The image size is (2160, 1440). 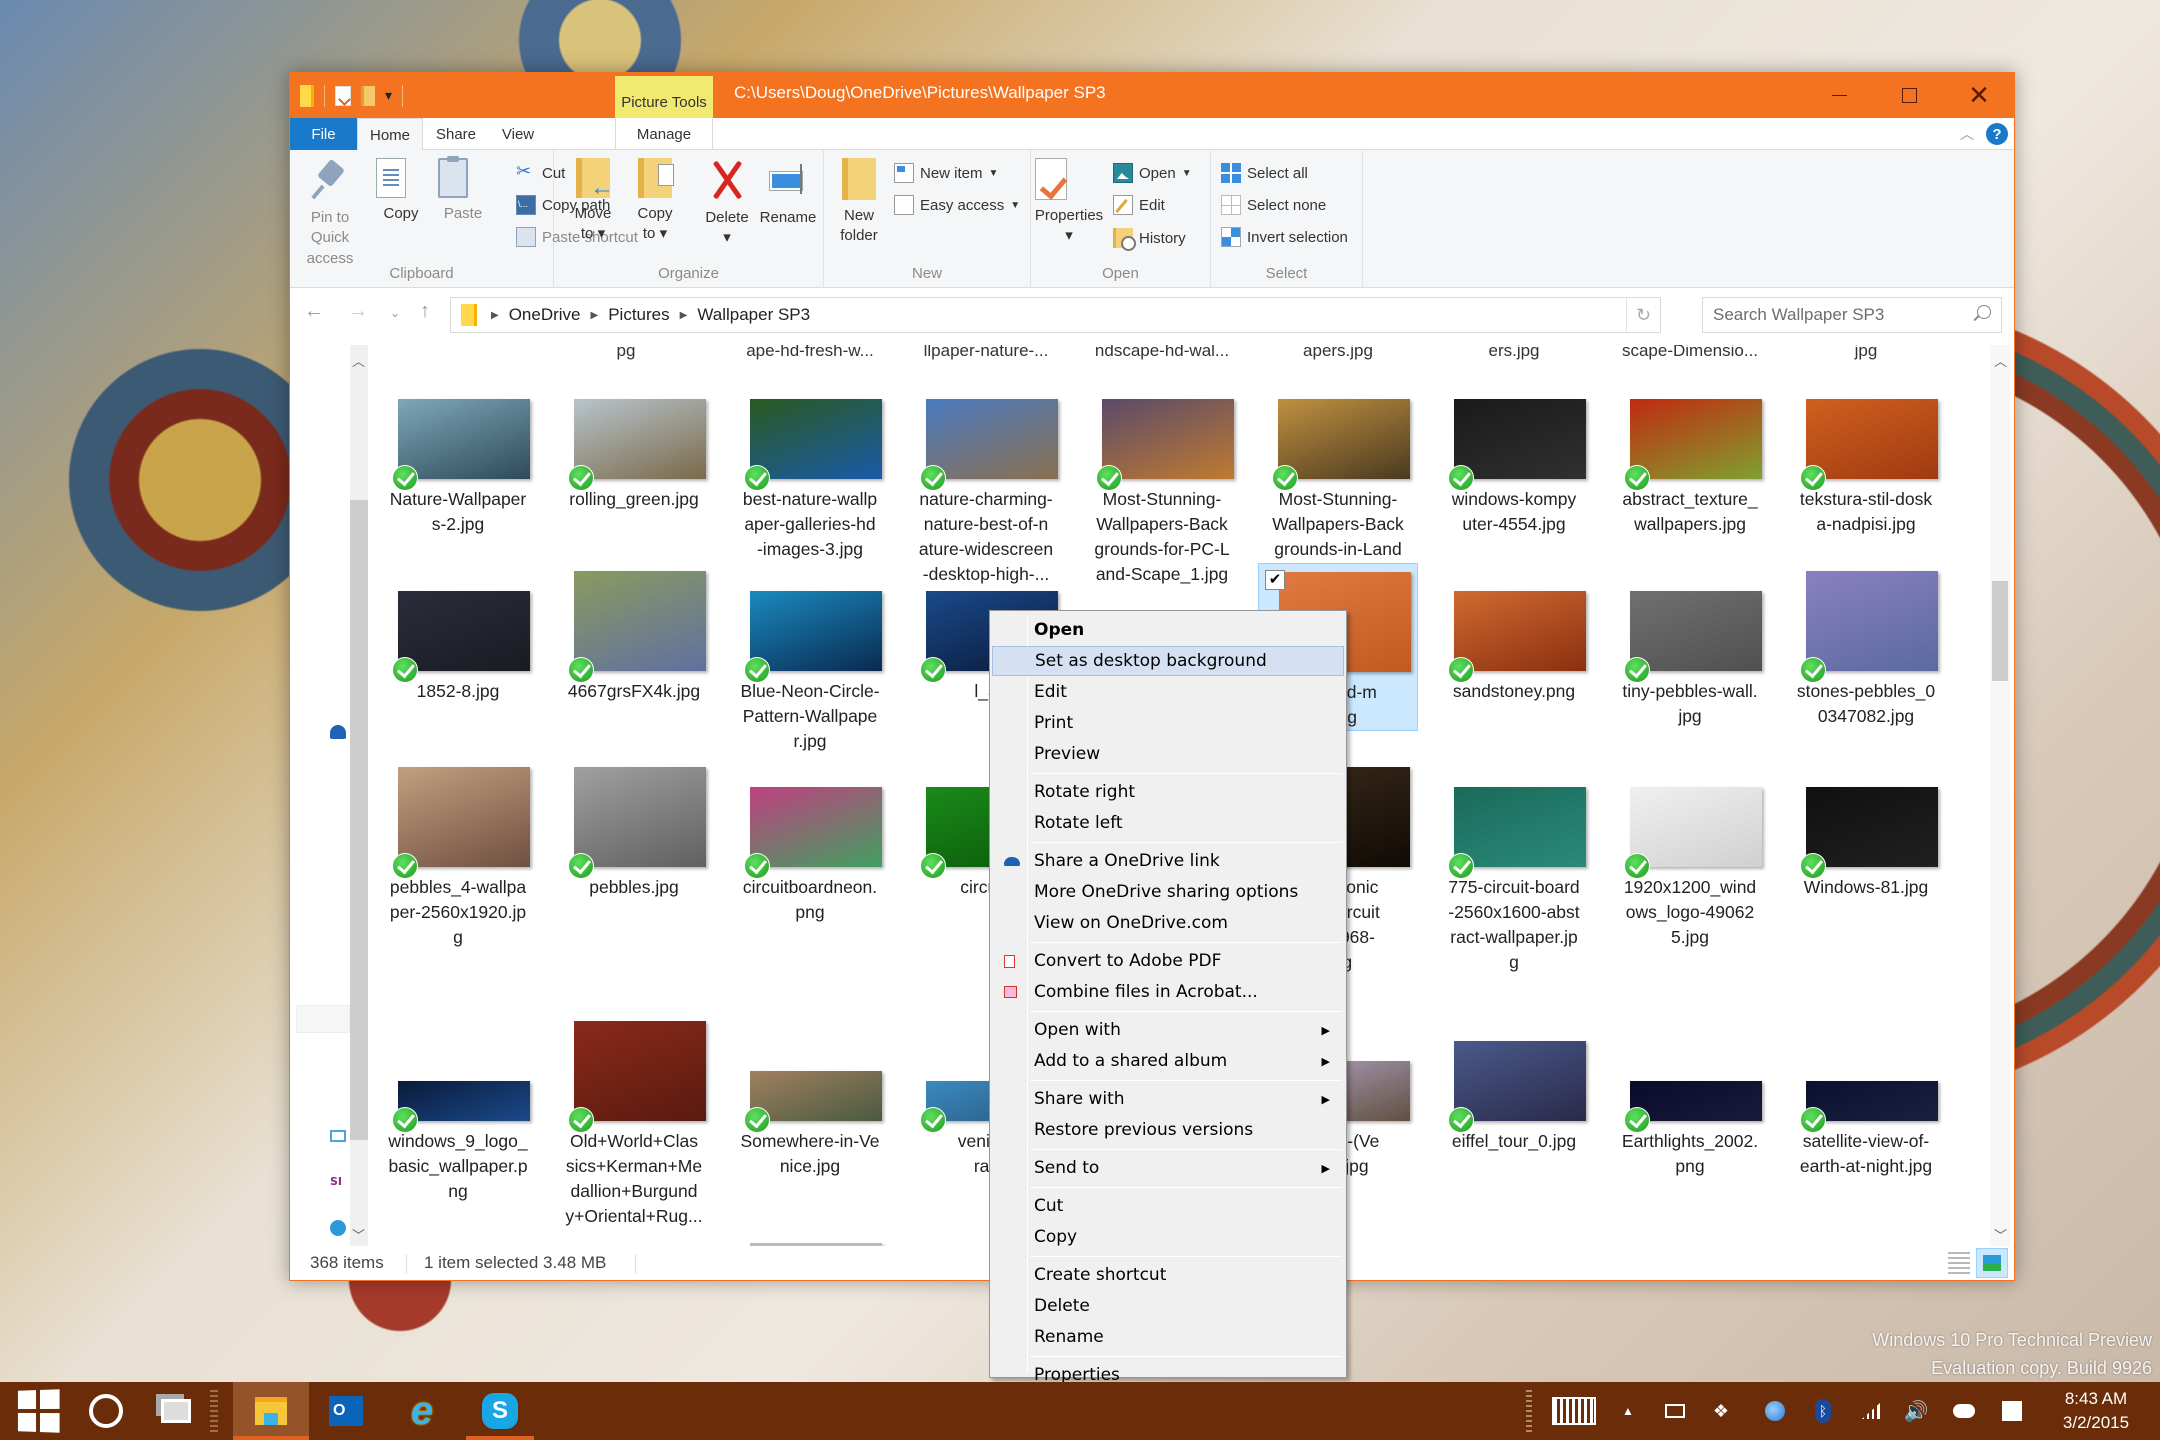 What do you see at coordinates (1871, 1411) in the screenshot?
I see `wifi-signal-button` at bounding box center [1871, 1411].